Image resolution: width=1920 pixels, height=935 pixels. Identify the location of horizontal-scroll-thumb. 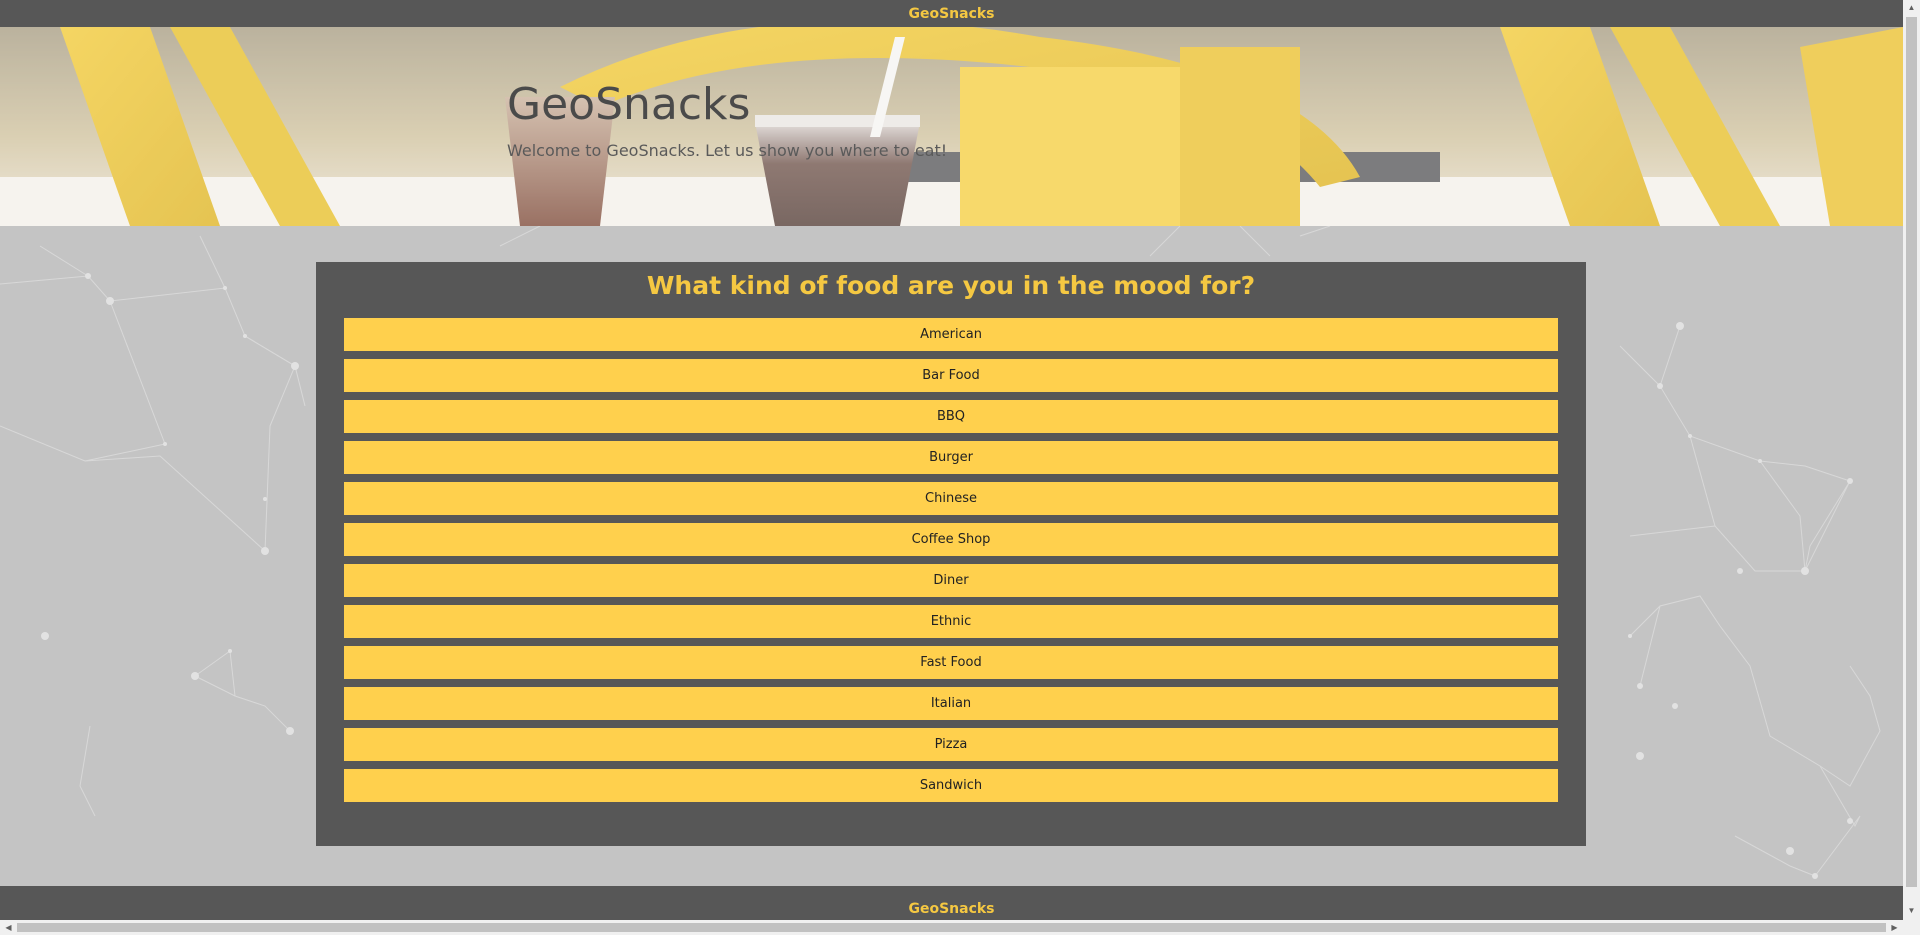
(951, 927).